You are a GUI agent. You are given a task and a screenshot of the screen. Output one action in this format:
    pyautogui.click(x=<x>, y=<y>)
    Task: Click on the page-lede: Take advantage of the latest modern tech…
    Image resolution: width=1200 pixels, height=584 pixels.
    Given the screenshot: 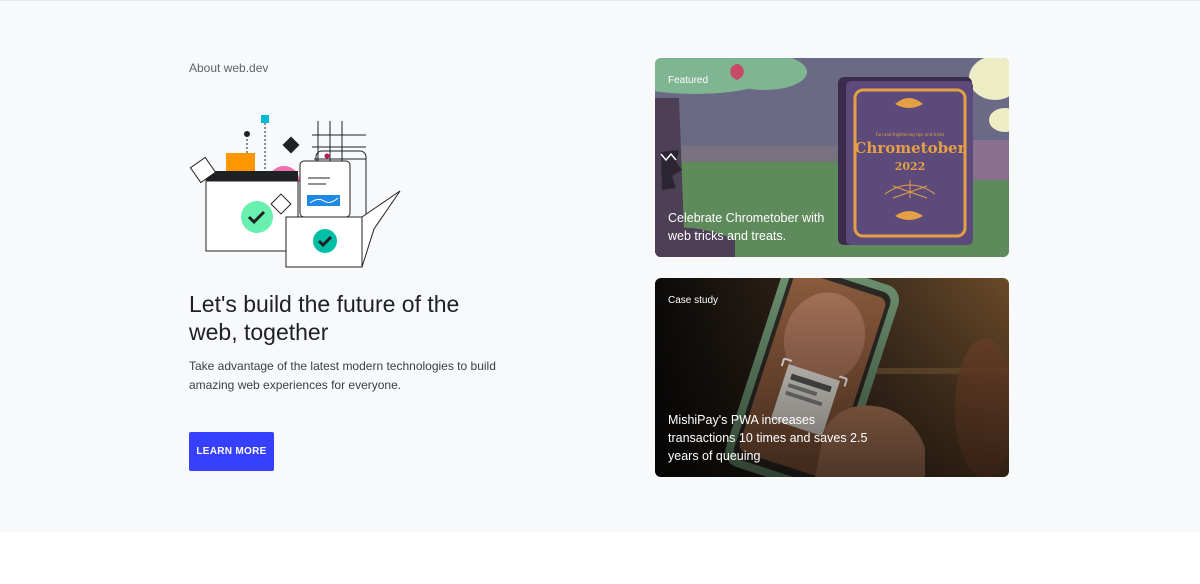 What is the action you would take?
    pyautogui.click(x=342, y=375)
    